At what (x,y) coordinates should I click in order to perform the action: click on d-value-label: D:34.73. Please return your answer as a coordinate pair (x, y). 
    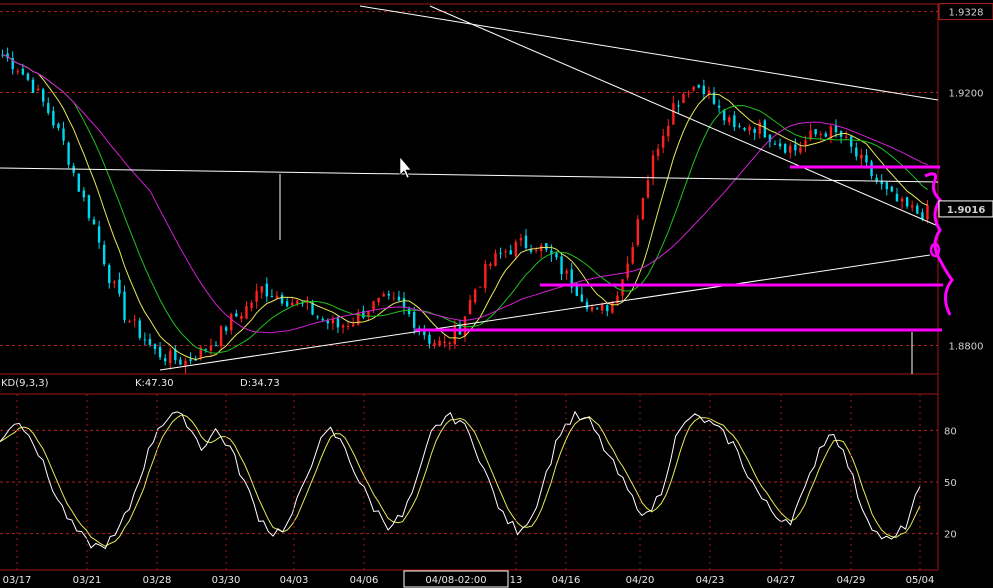
    Looking at the image, I should click on (260, 383).